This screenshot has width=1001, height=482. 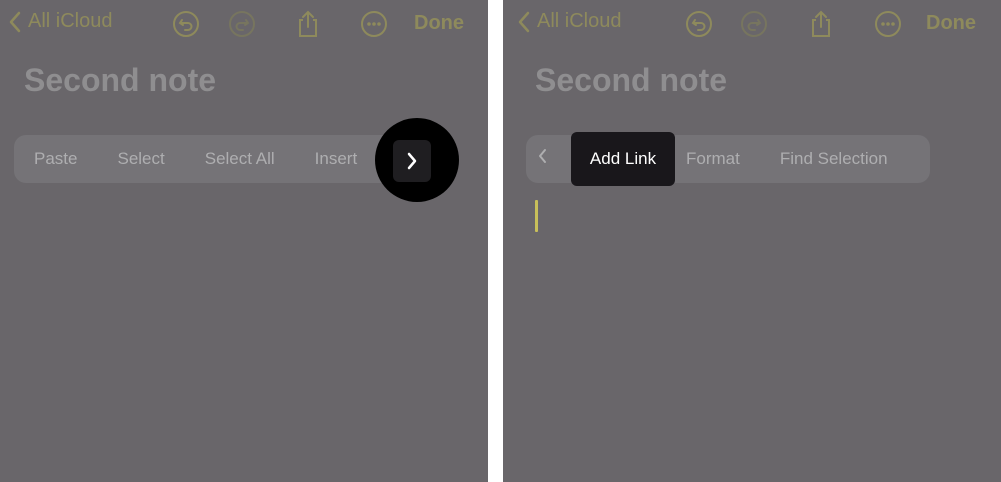 What do you see at coordinates (240, 159) in the screenshot?
I see `menu-item-select-all: Select All` at bounding box center [240, 159].